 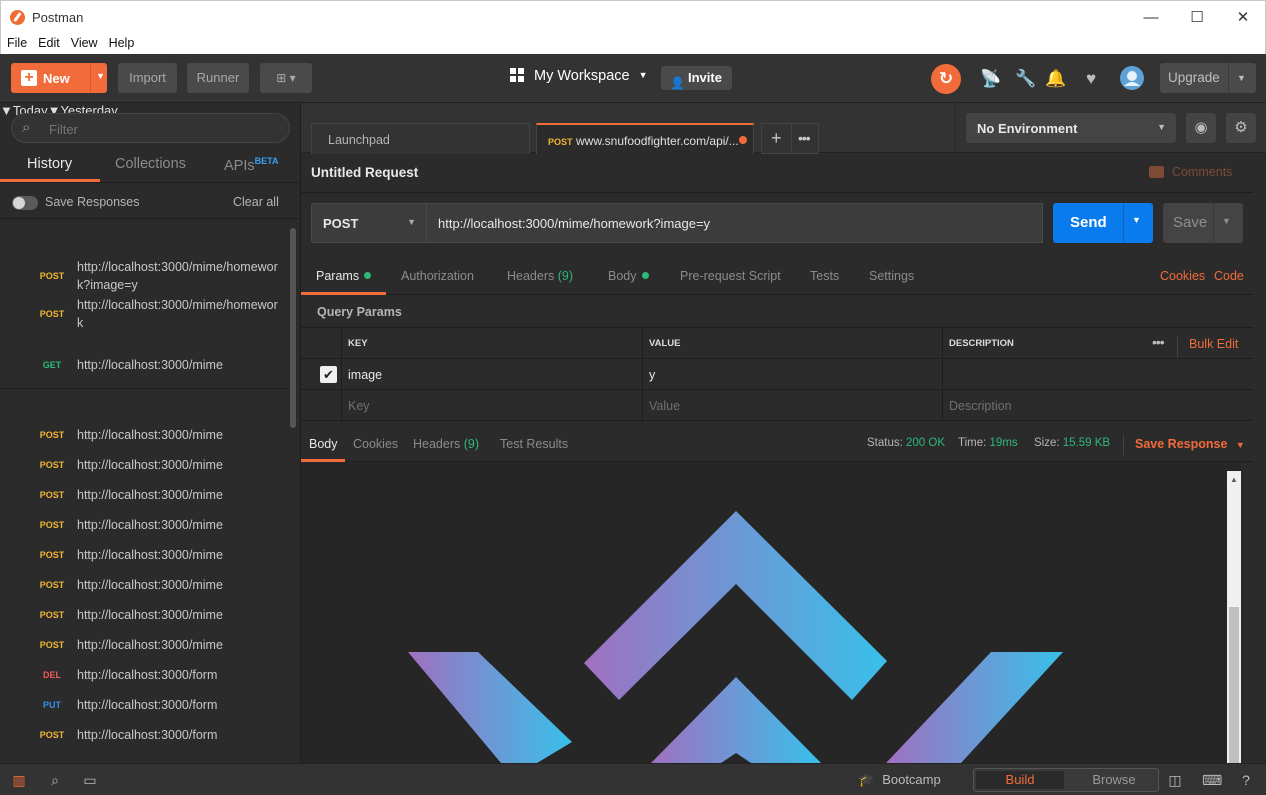 What do you see at coordinates (1234, 479) in the screenshot?
I see `scroll-up-icon: ▲` at bounding box center [1234, 479].